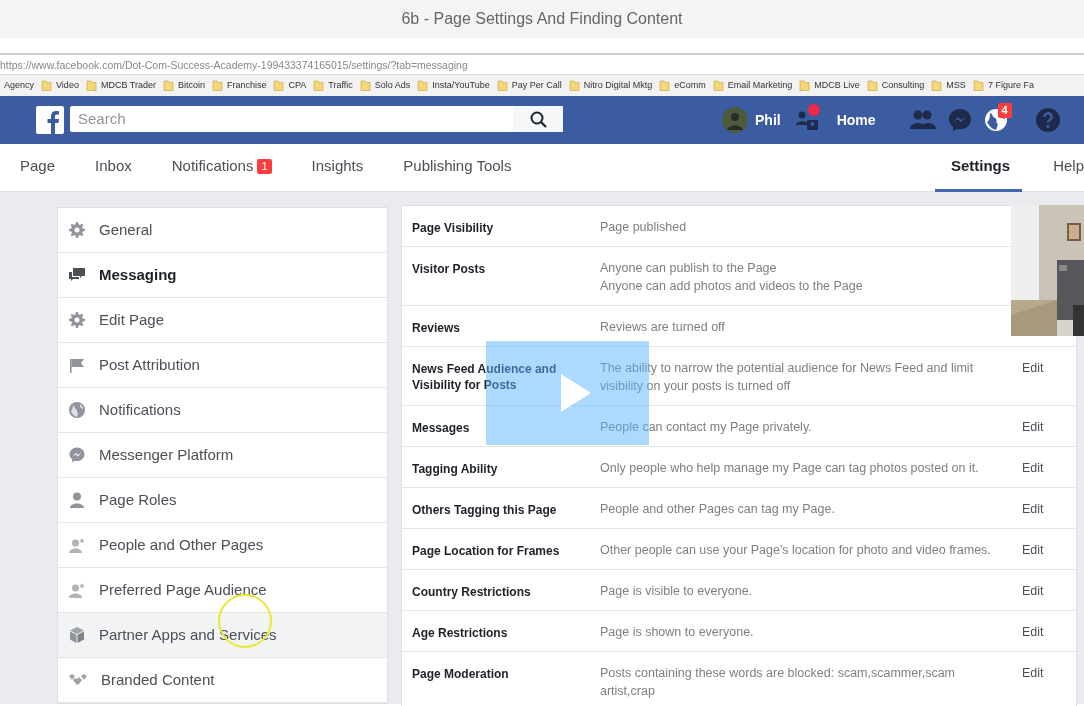 This screenshot has height=706, width=1084. I want to click on bookmark-link: Email Marketing, so click(760, 85).